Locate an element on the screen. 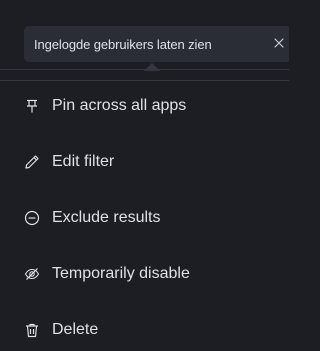 This screenshot has height=351, width=320. menu-item-pin-across-all-apps: Pin across all apps is located at coordinates (144, 106).